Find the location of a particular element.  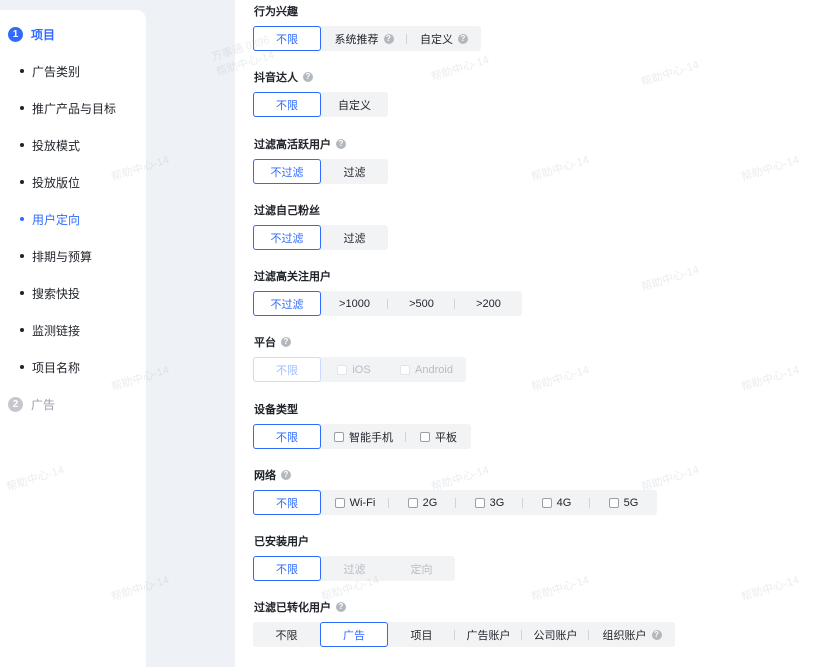

nav-item-label: 排期与预算 is located at coordinates (62, 256).